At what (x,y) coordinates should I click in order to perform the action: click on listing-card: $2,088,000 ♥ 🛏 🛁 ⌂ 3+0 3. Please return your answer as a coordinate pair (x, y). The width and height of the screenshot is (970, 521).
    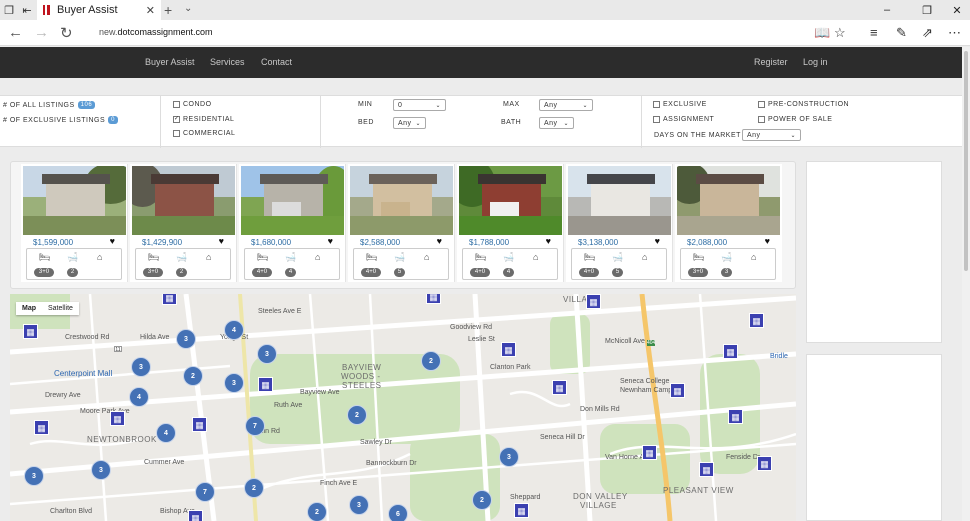
    Looking at the image, I should click on (728, 223).